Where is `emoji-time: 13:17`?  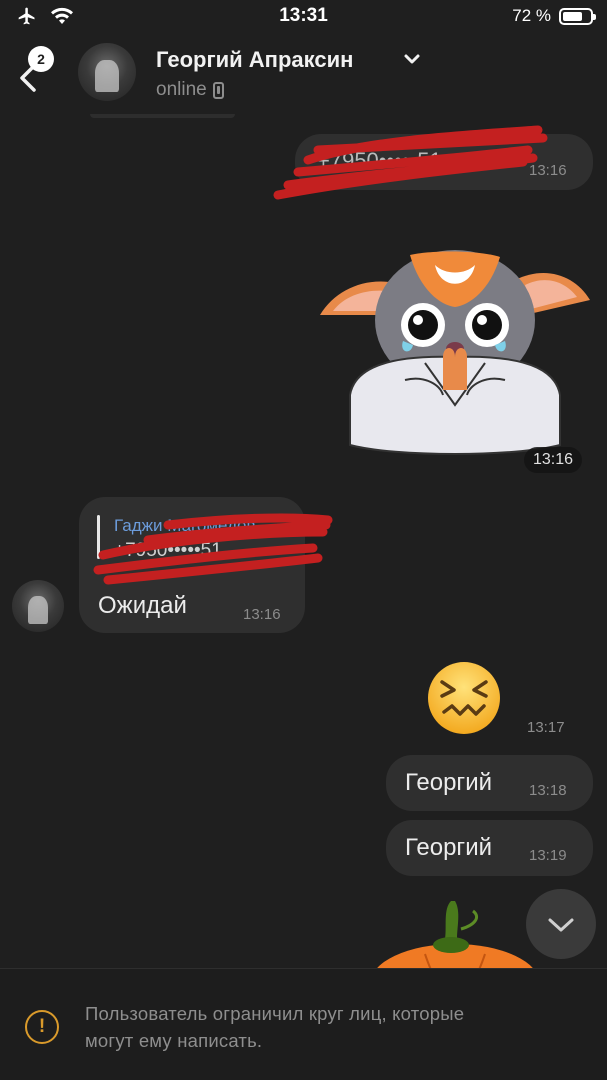
emoji-time: 13:17 is located at coordinates (546, 727).